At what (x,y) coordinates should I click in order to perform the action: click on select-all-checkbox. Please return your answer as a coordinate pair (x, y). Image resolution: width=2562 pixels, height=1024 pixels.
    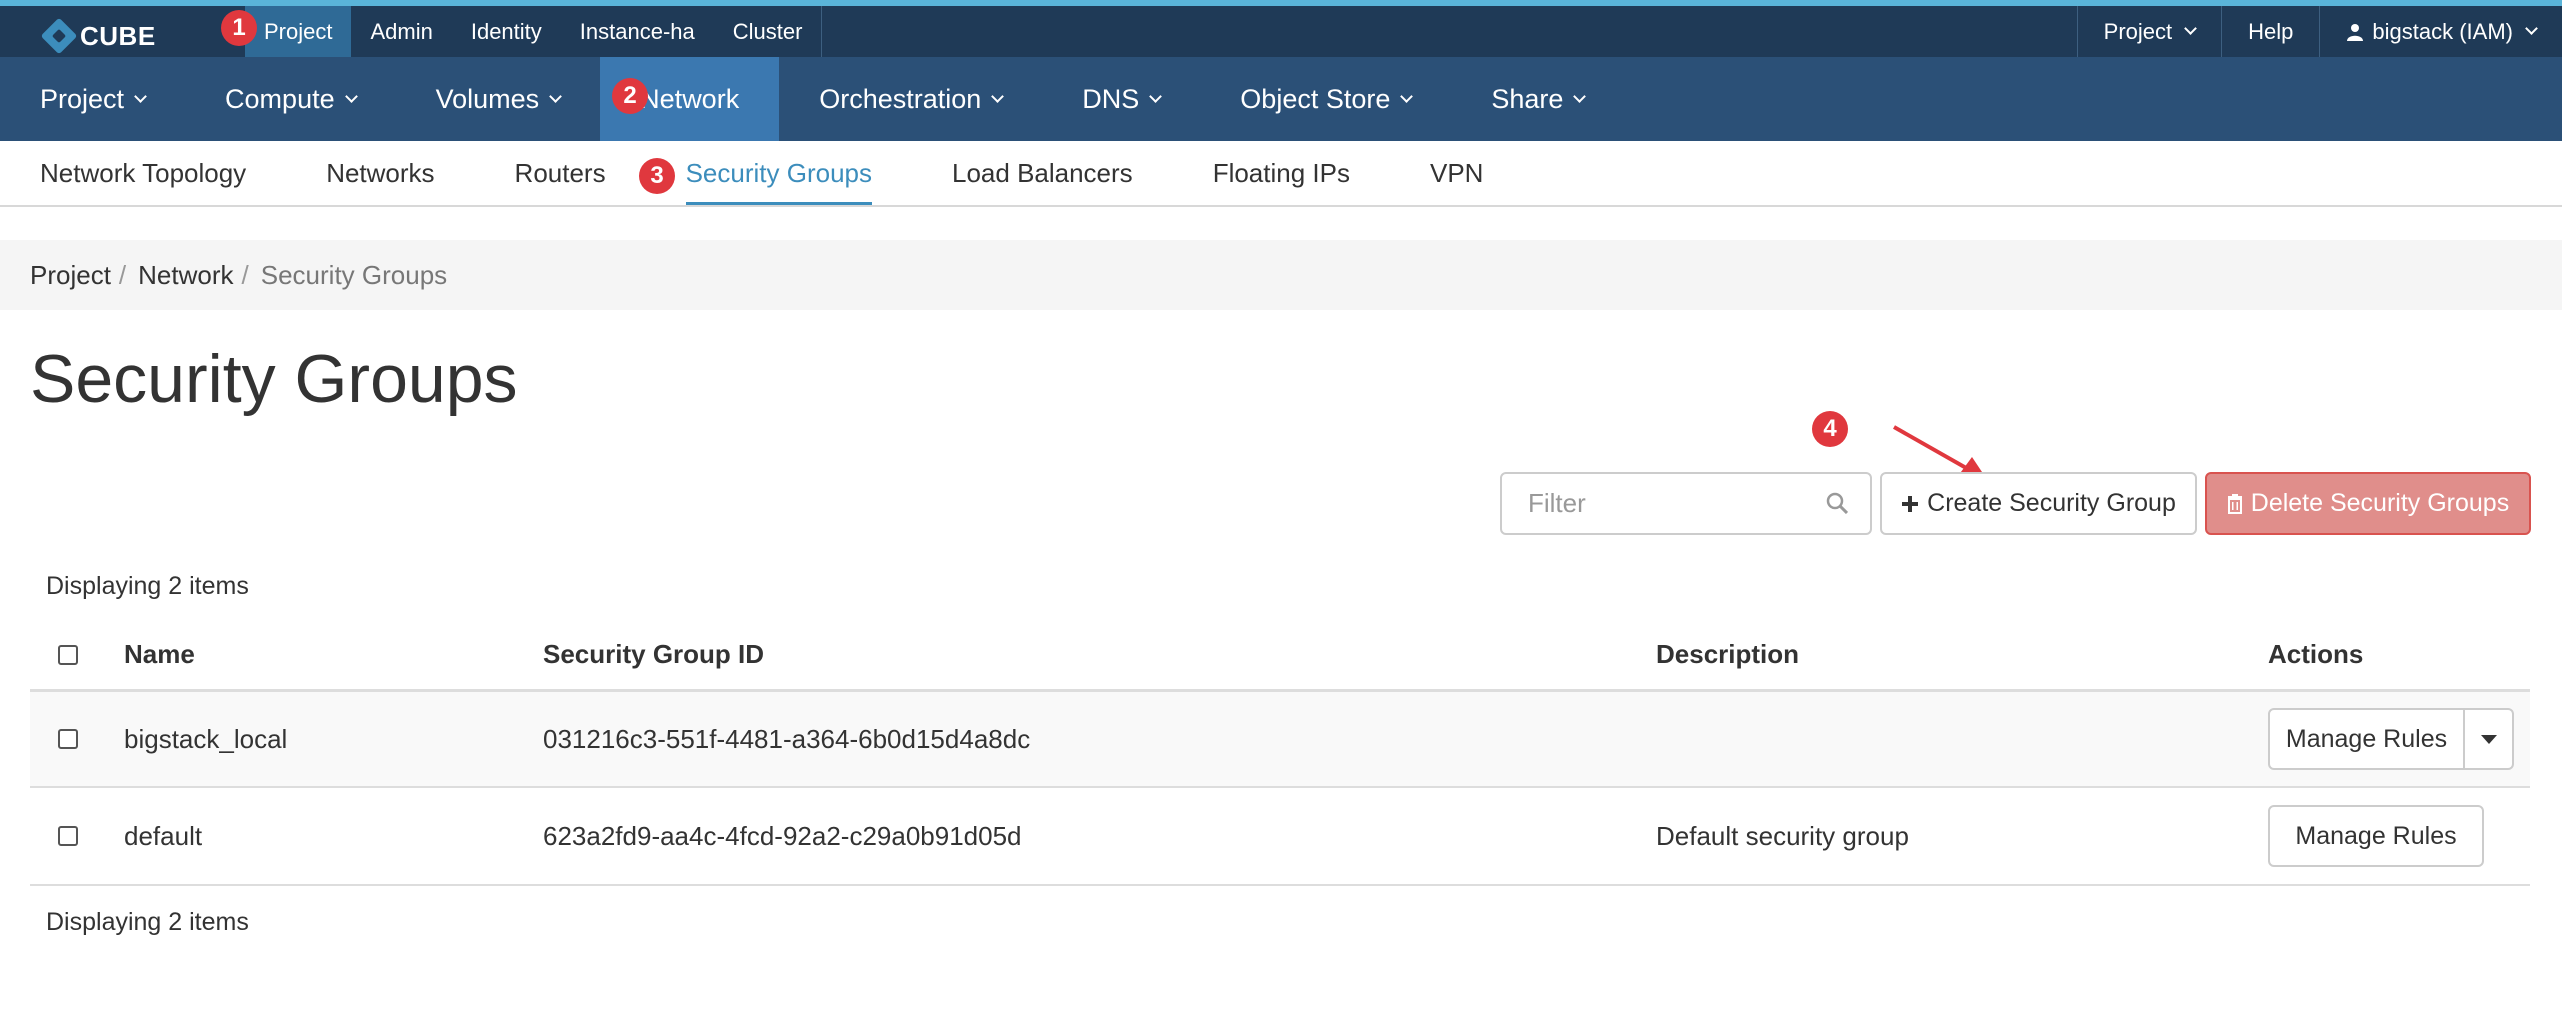
    Looking at the image, I should click on (68, 654).